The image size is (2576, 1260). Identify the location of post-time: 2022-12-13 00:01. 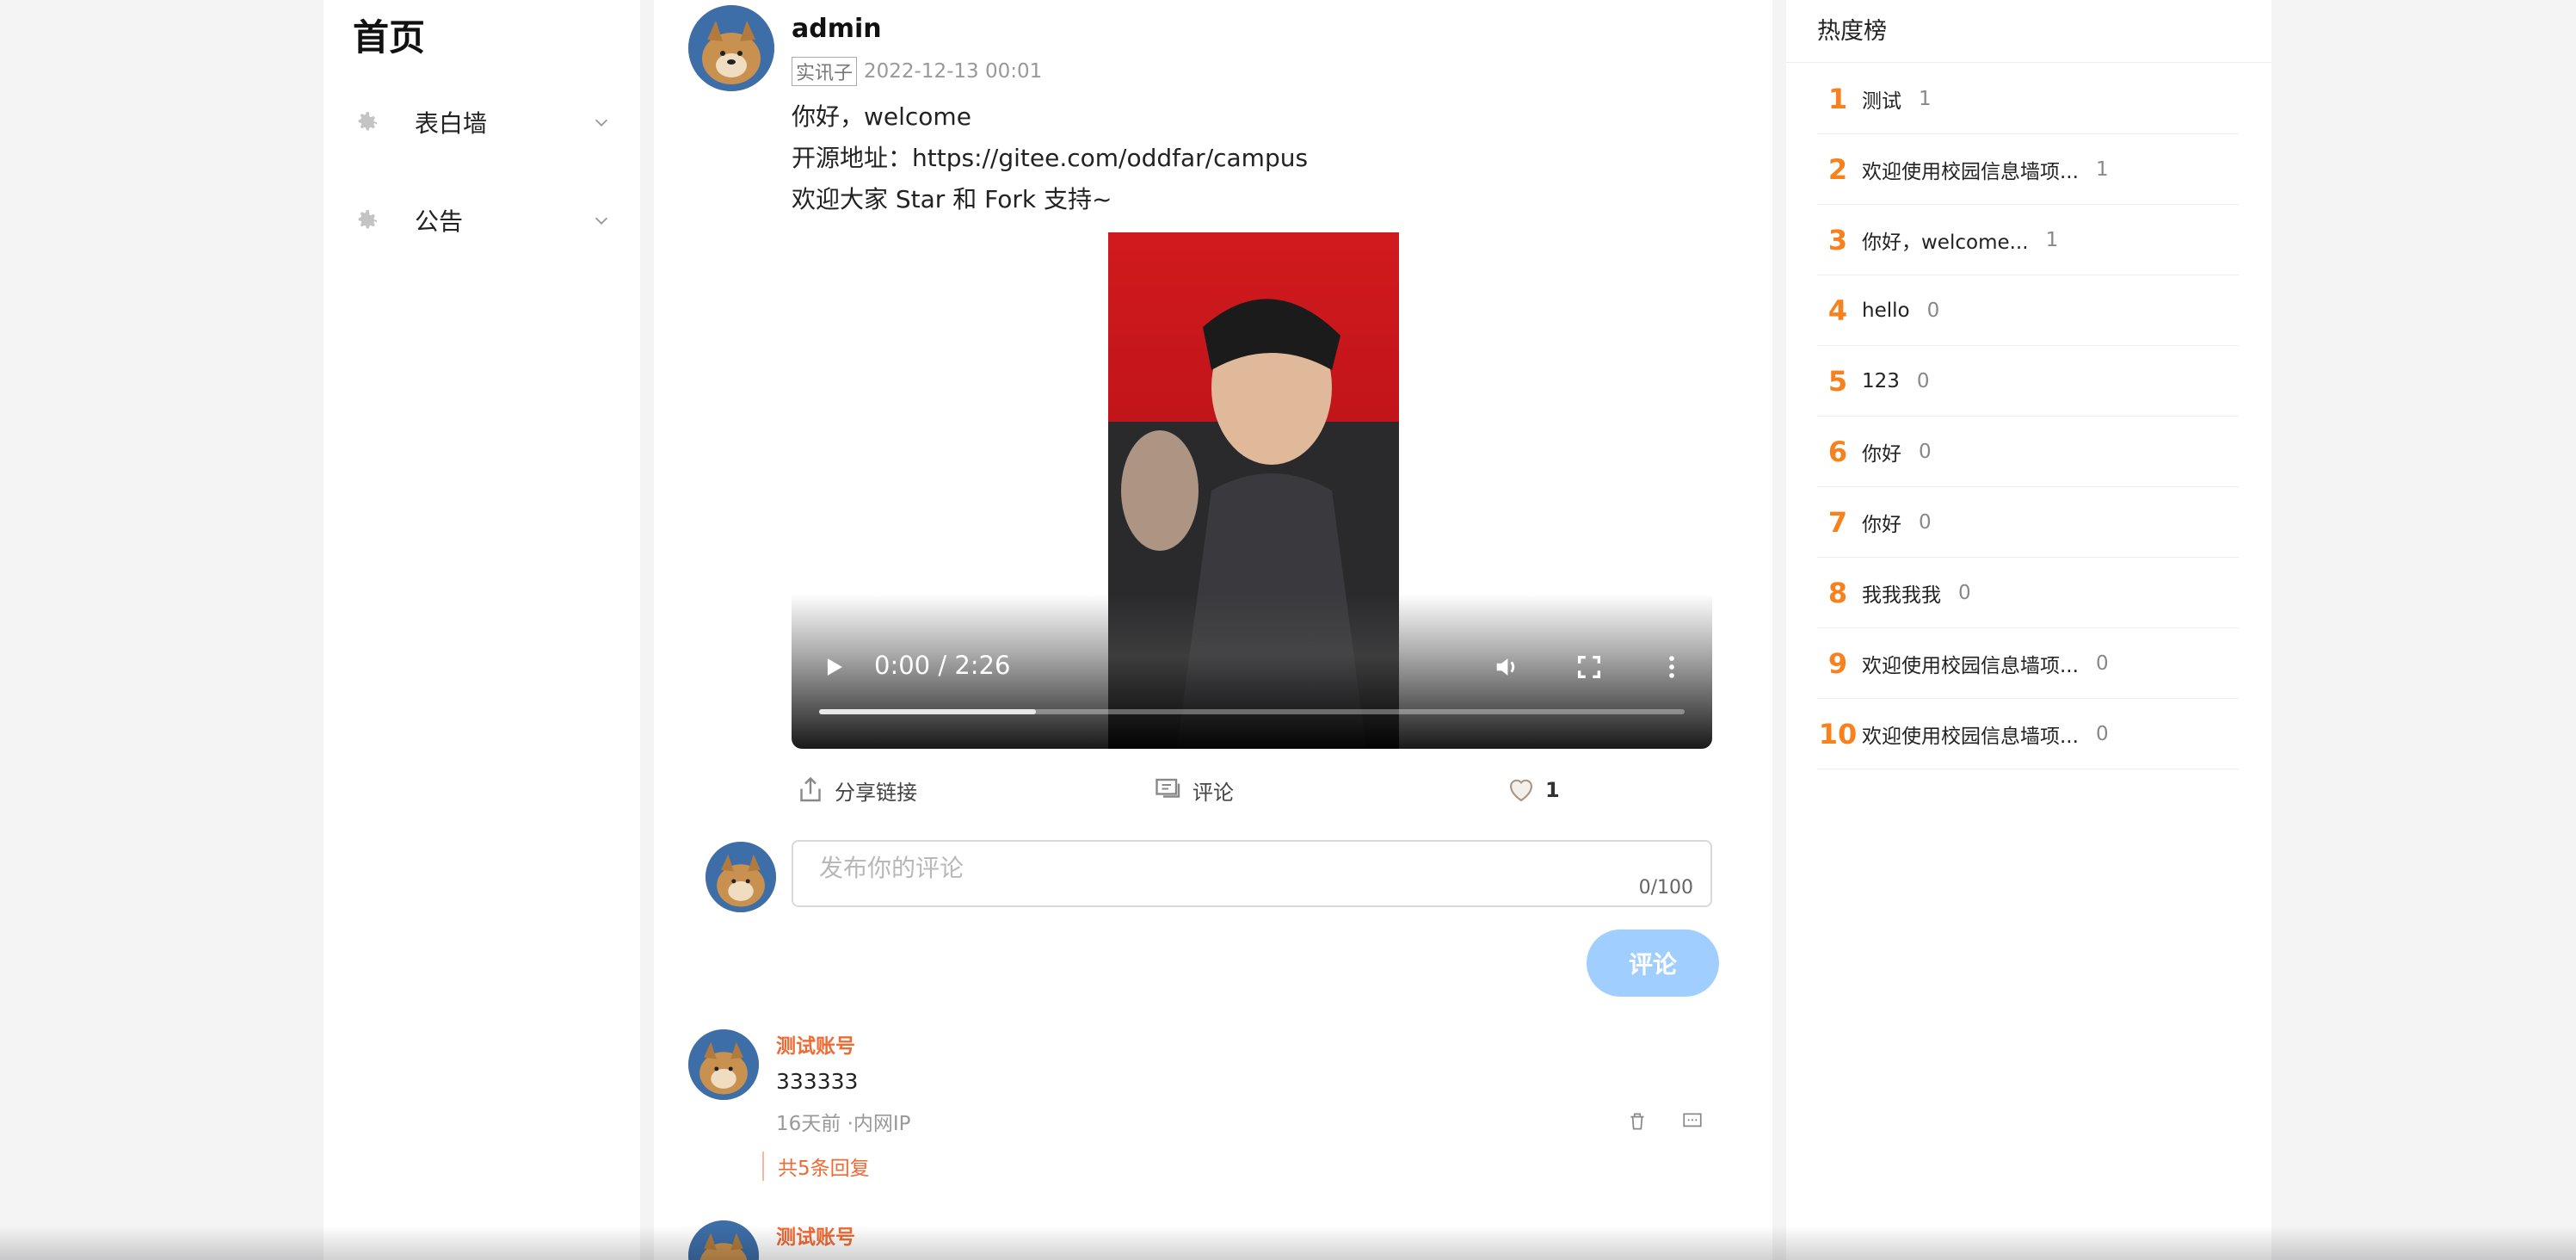
(954, 71).